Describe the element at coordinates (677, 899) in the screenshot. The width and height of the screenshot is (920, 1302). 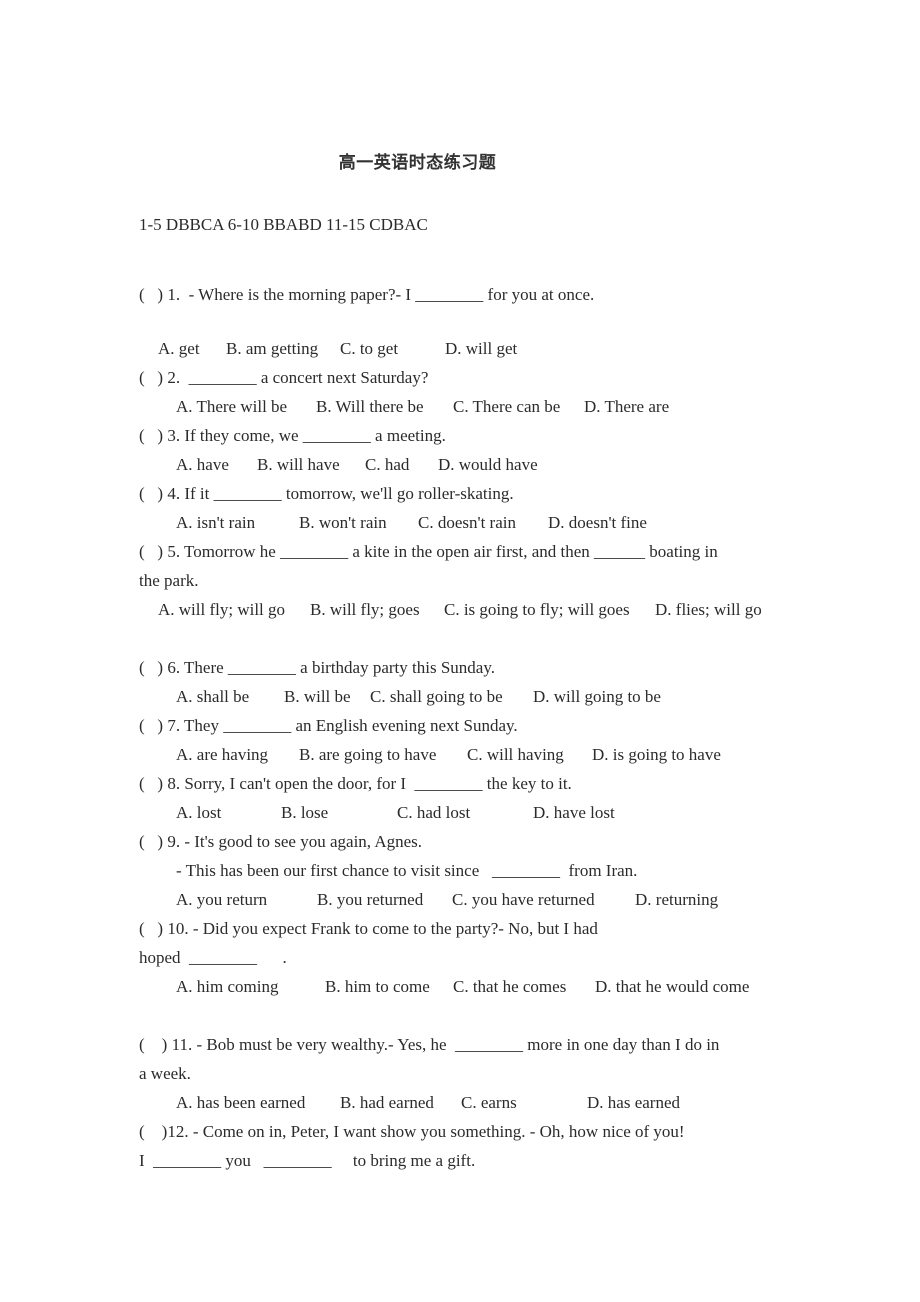
I see `option-d: D. returning` at that location.